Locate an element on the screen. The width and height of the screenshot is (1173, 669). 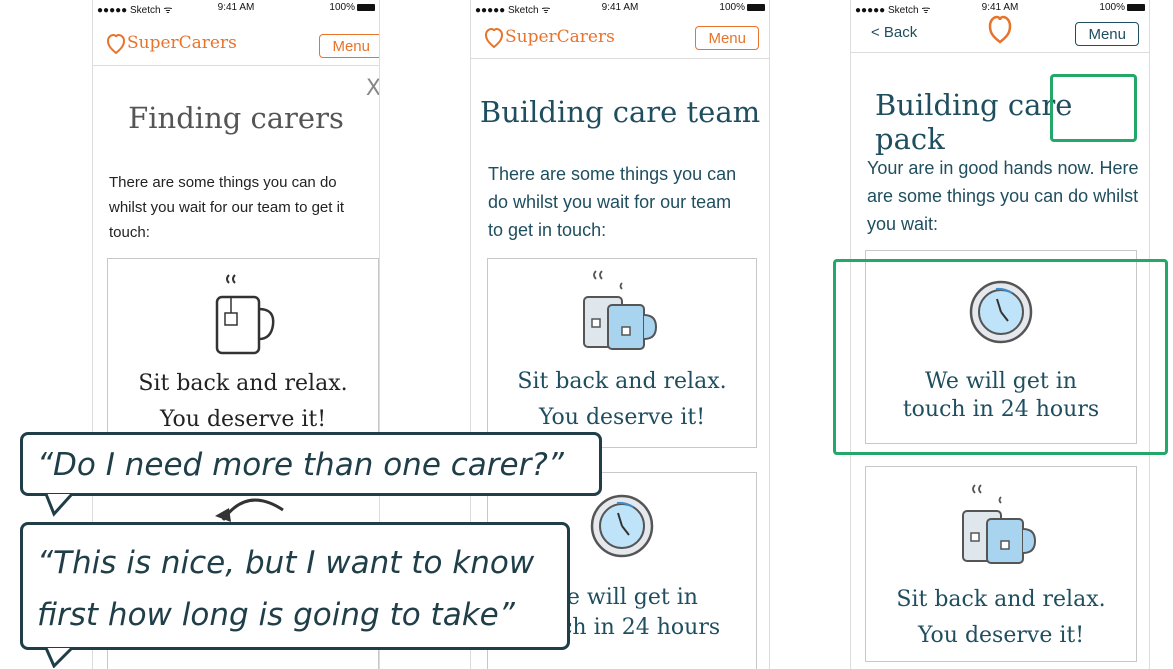
clock-icon is located at coordinates (622, 526).